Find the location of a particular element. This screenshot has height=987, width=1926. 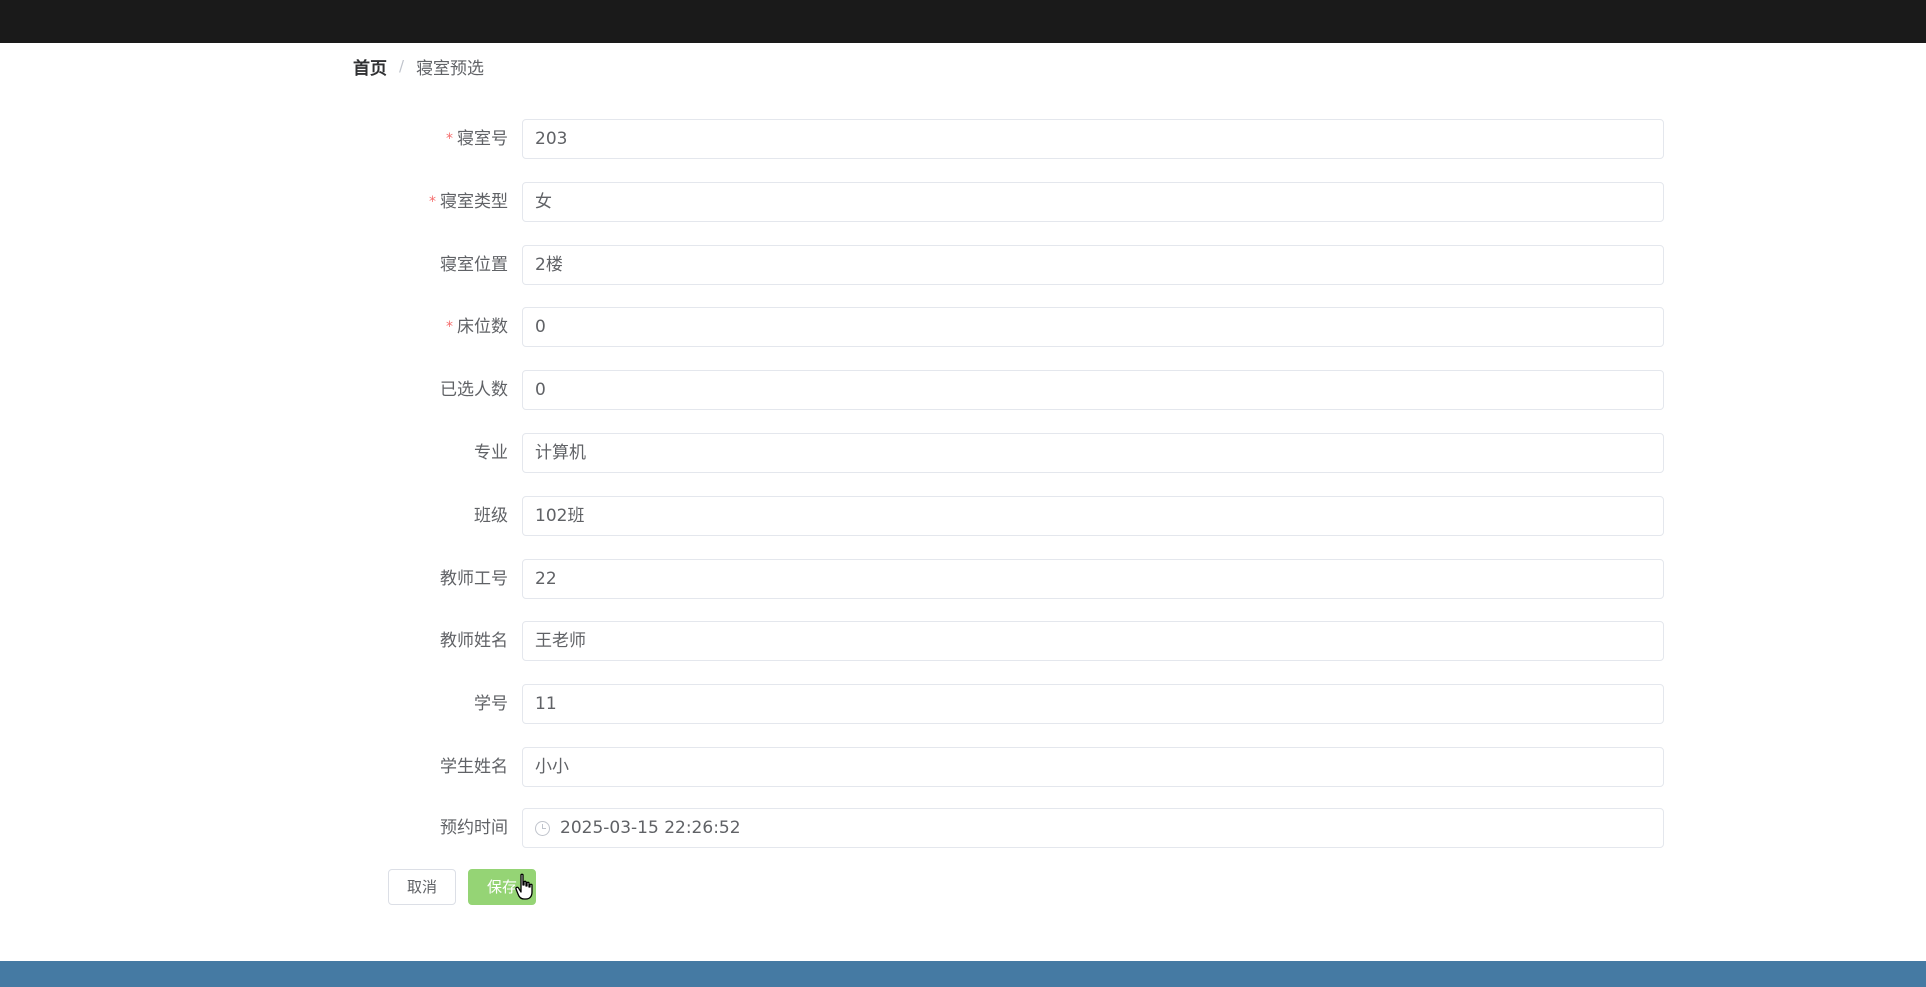

bed-count-field: 0 is located at coordinates (1093, 327).